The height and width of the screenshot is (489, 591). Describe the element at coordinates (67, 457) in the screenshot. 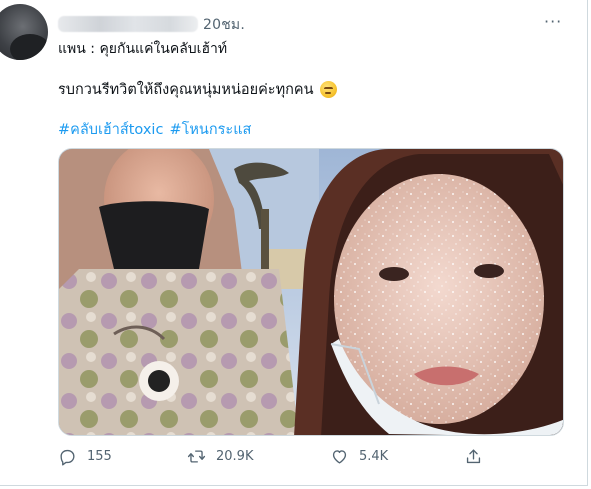

I see `reply-icon` at that location.